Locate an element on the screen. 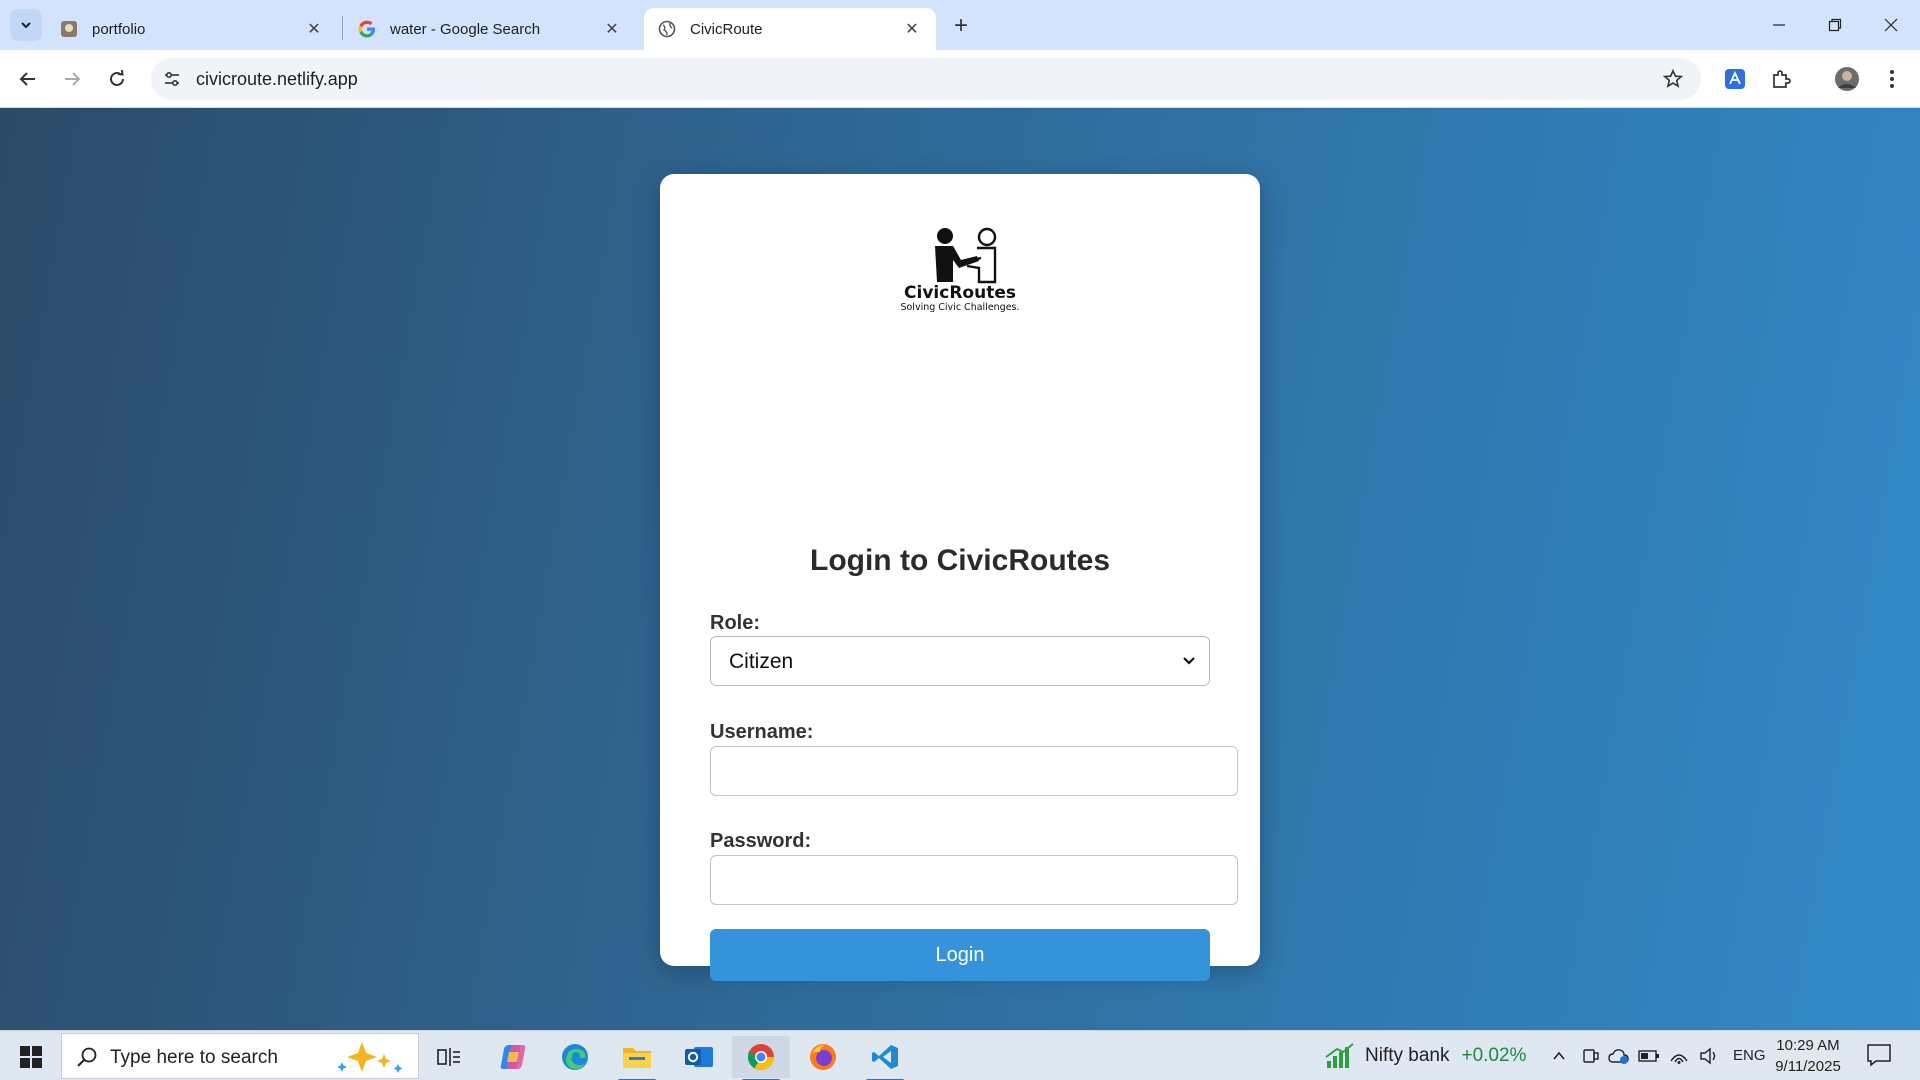 The image size is (1920, 1080). firefox-icon is located at coordinates (823, 1057).